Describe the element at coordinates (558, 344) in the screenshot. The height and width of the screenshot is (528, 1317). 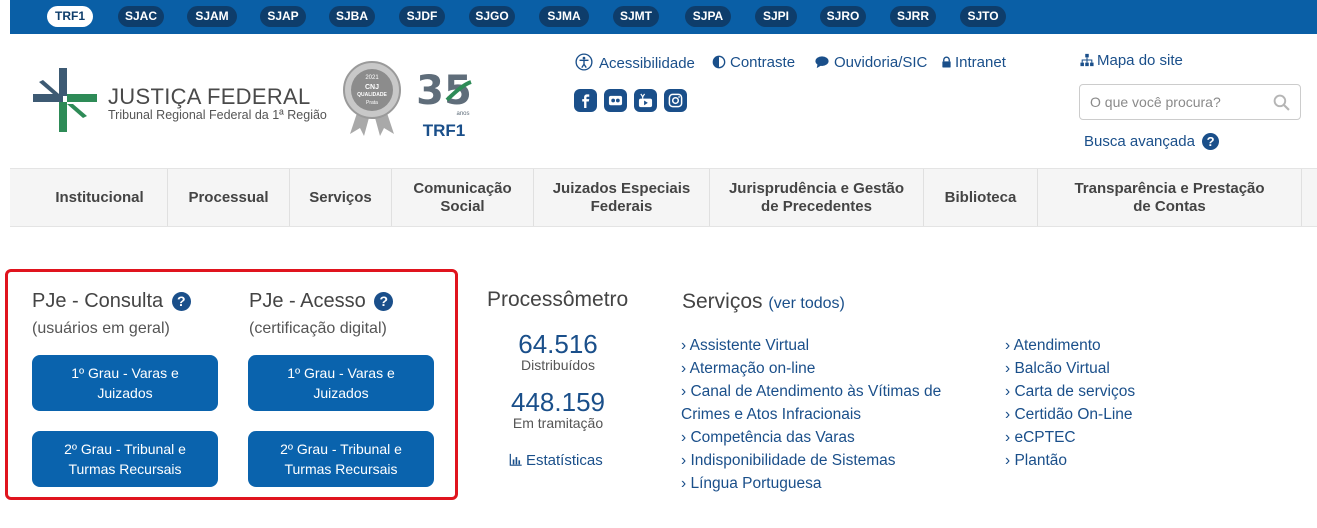
I see `distributed-count: 64.516` at that location.